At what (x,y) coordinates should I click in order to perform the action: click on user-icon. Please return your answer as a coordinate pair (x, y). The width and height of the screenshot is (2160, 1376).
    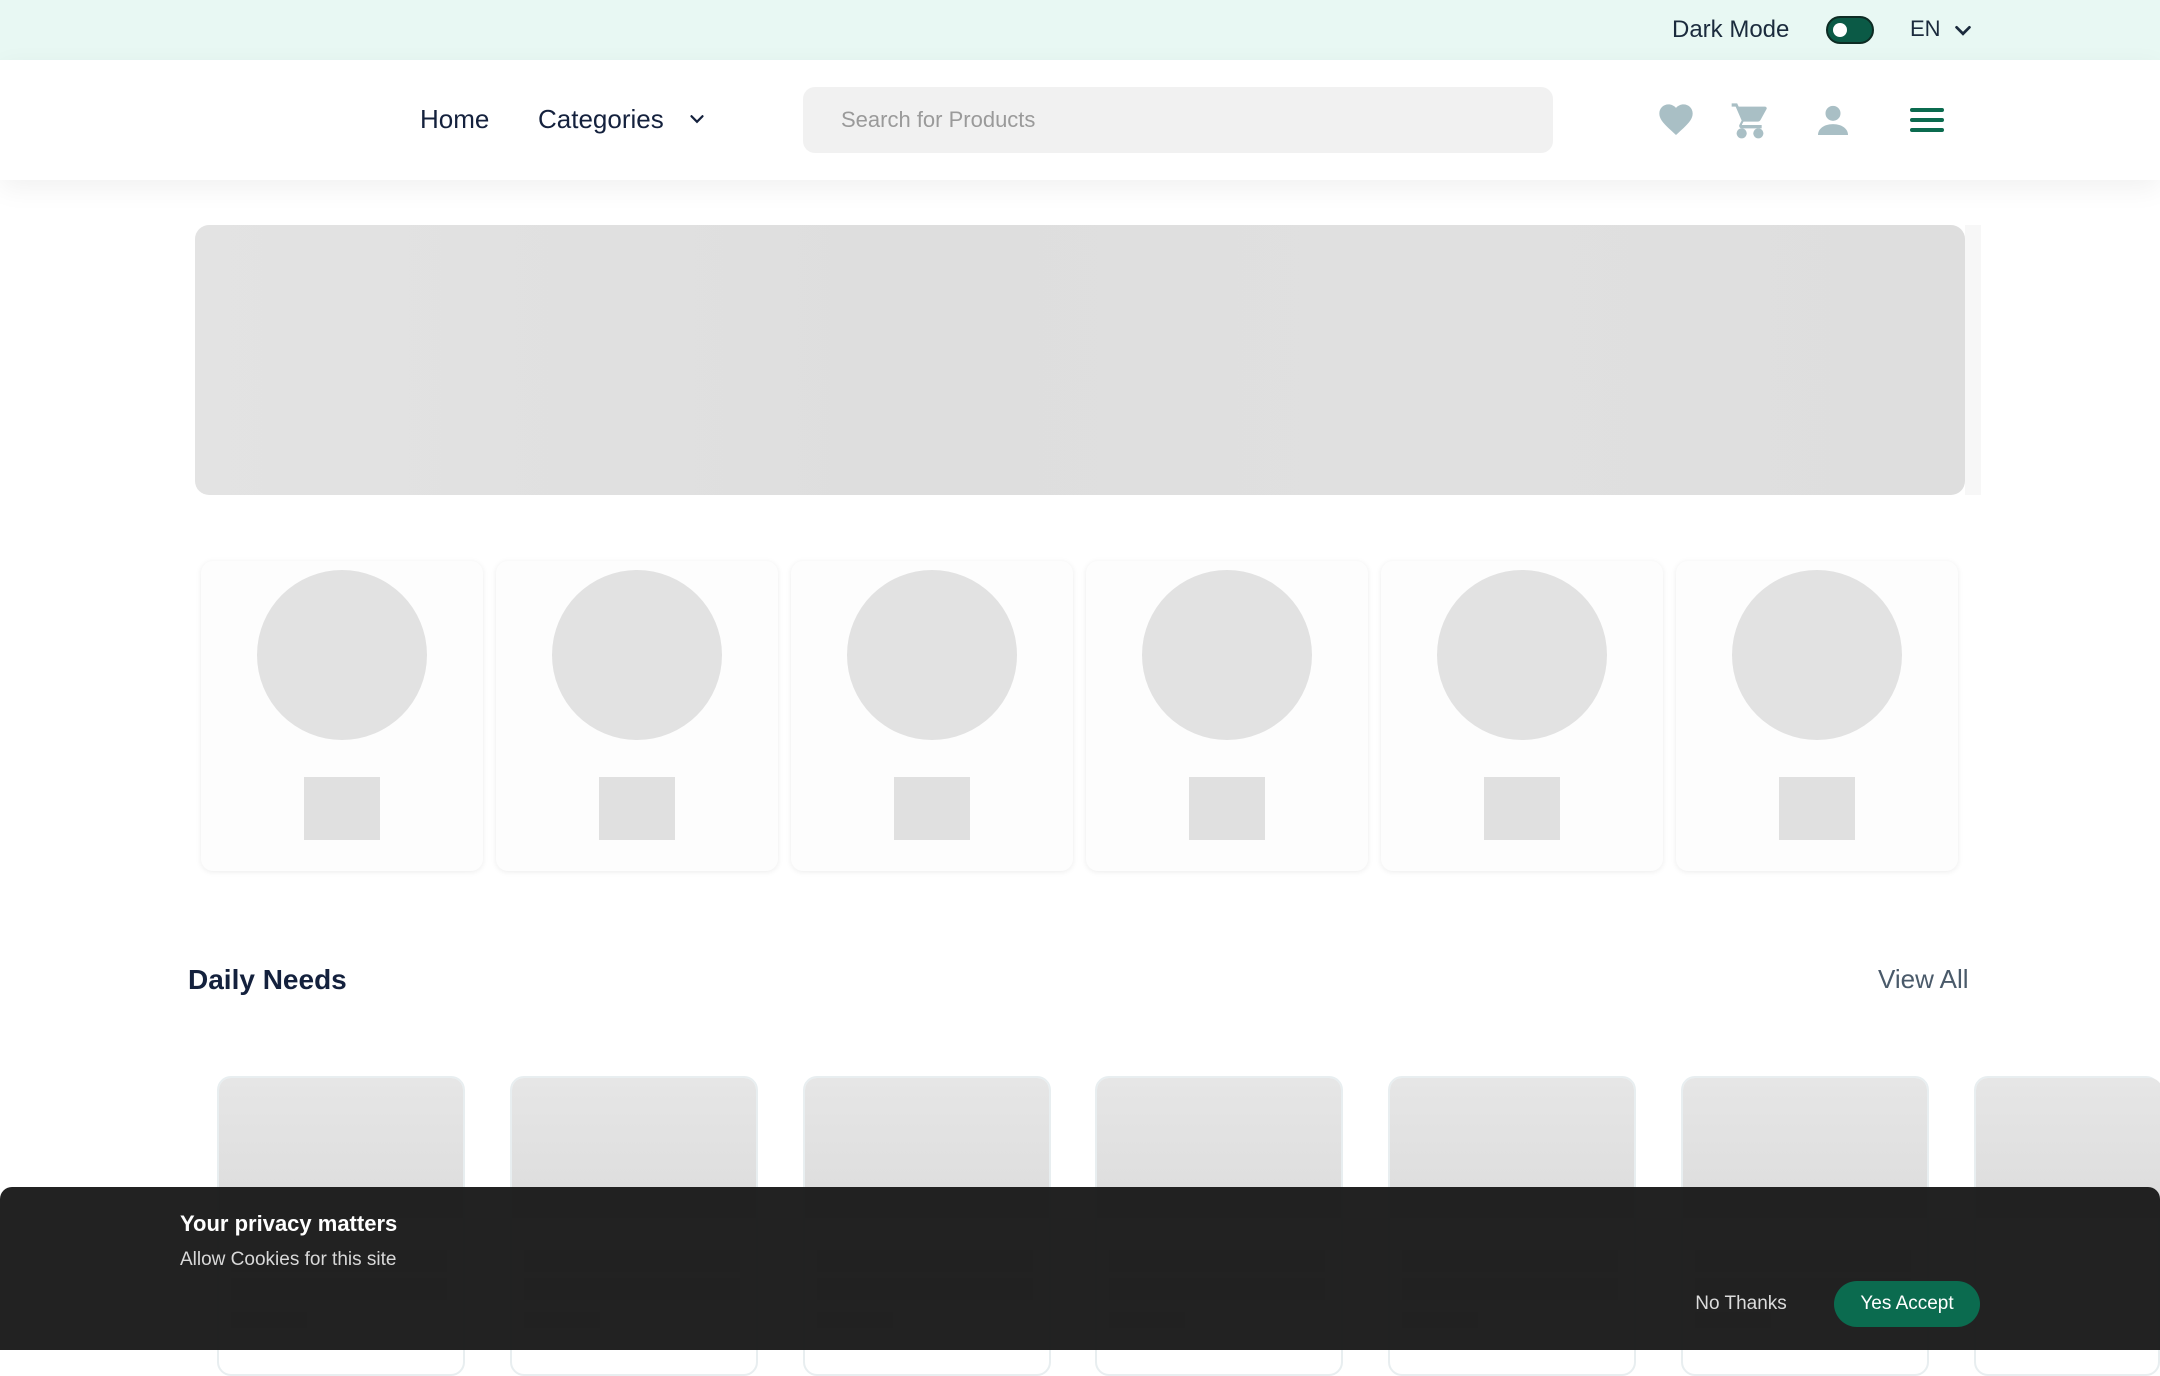
    Looking at the image, I should click on (1833, 120).